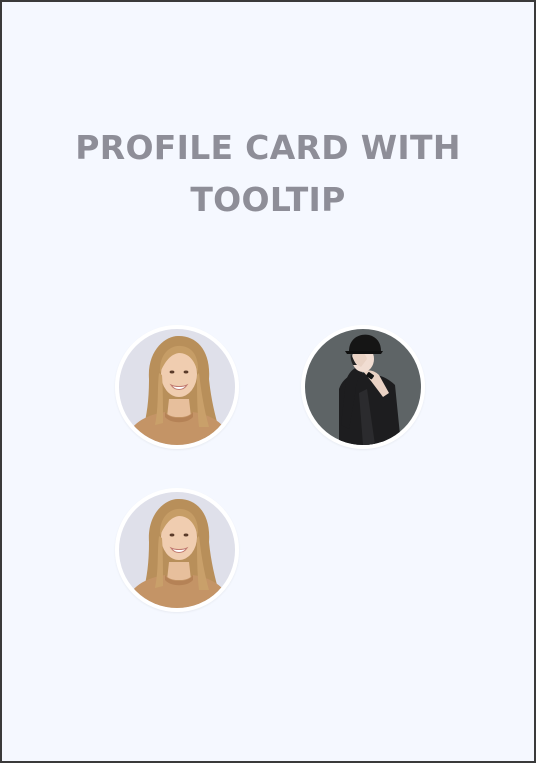 The height and width of the screenshot is (763, 536). Describe the element at coordinates (268, 173) in the screenshot. I see `page-title: PROFILE CARD WITH TOOLTIP` at that location.